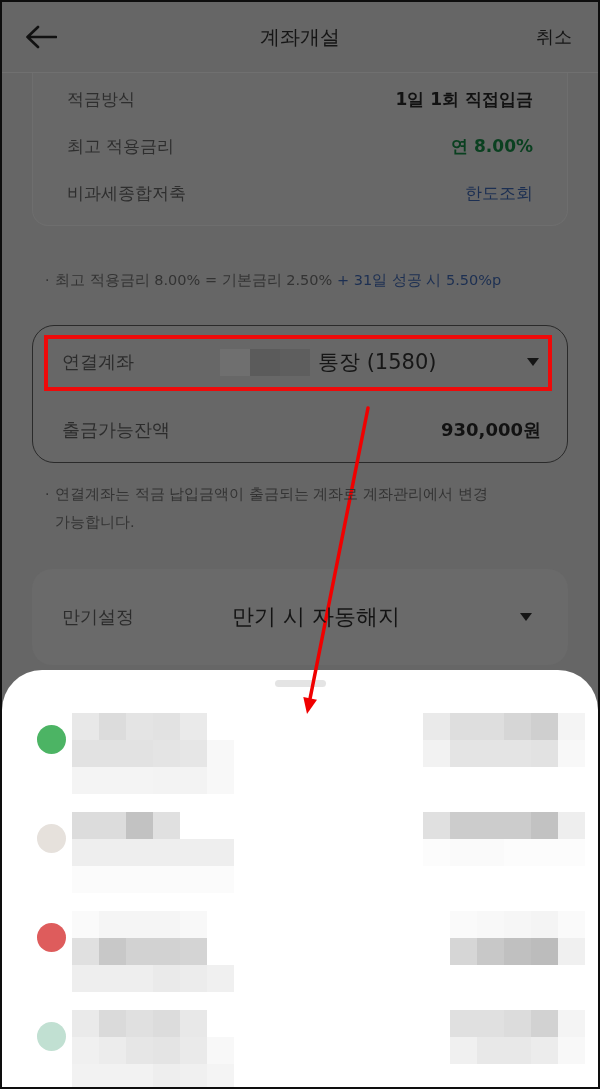 The image size is (600, 1089). What do you see at coordinates (126, 193) in the screenshot?
I see `summary-label: 비과세종합저축` at bounding box center [126, 193].